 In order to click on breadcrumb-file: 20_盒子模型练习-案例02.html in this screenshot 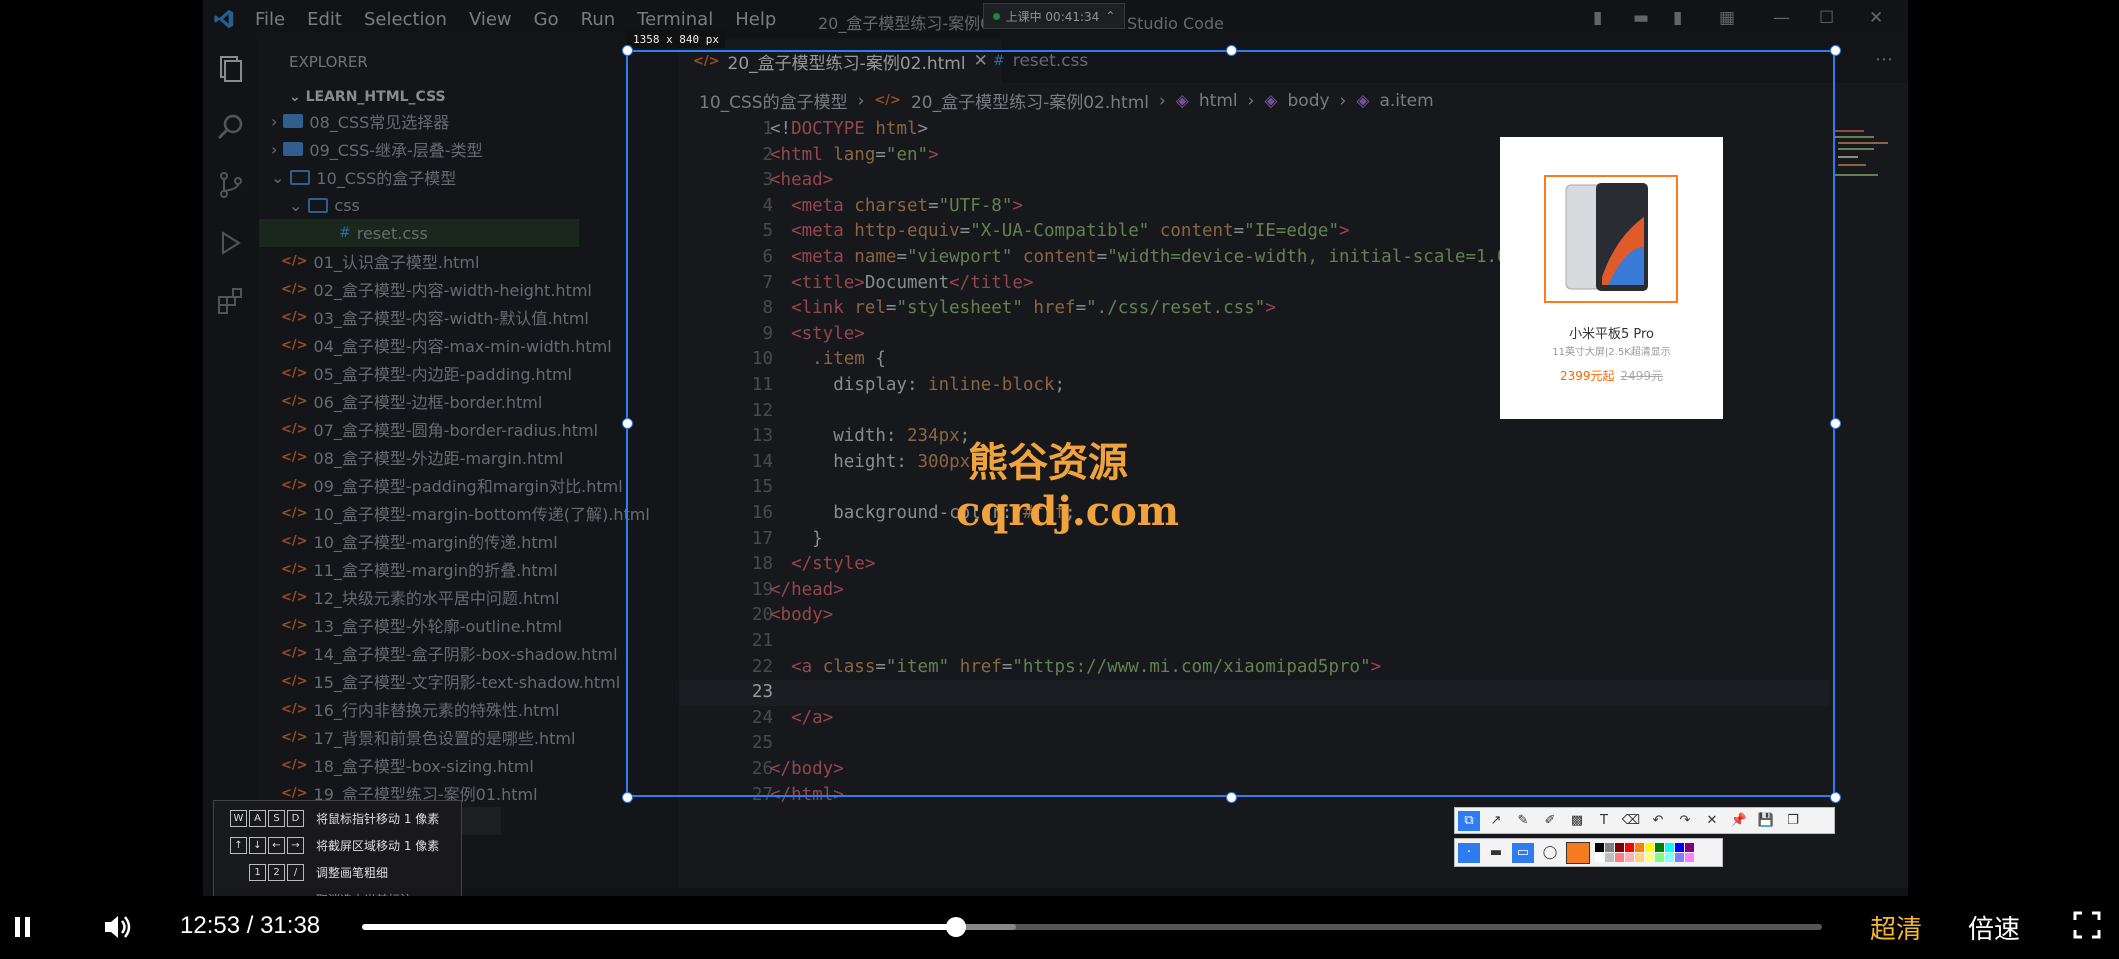, I will do `click(1030, 100)`.